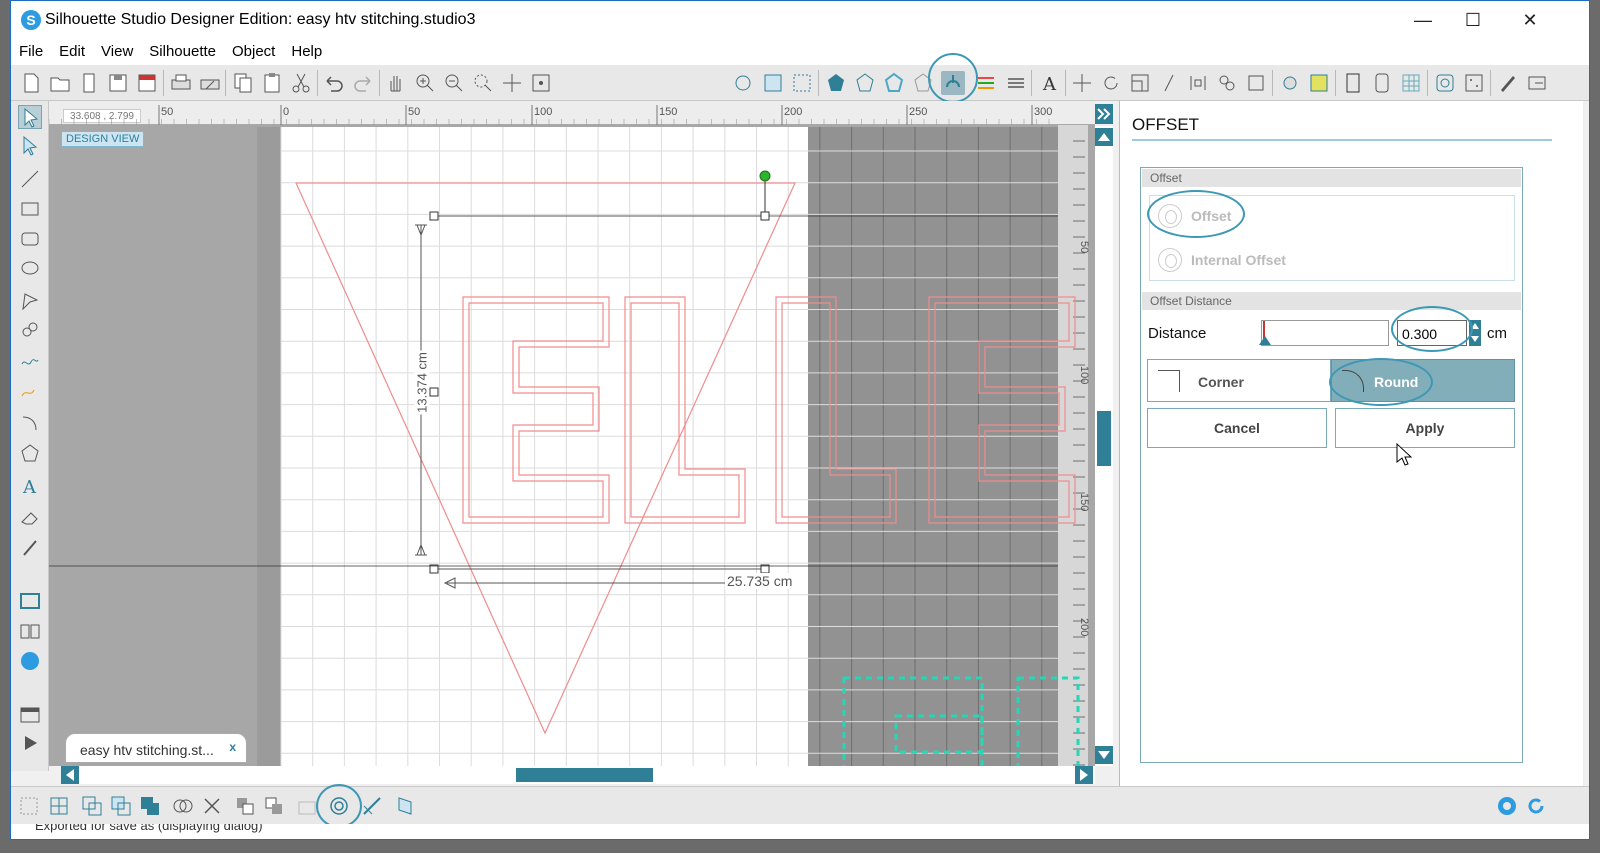 Image resolution: width=1600 pixels, height=853 pixels. What do you see at coordinates (894, 83) in the screenshot?
I see `fill-pattern-icon` at bounding box center [894, 83].